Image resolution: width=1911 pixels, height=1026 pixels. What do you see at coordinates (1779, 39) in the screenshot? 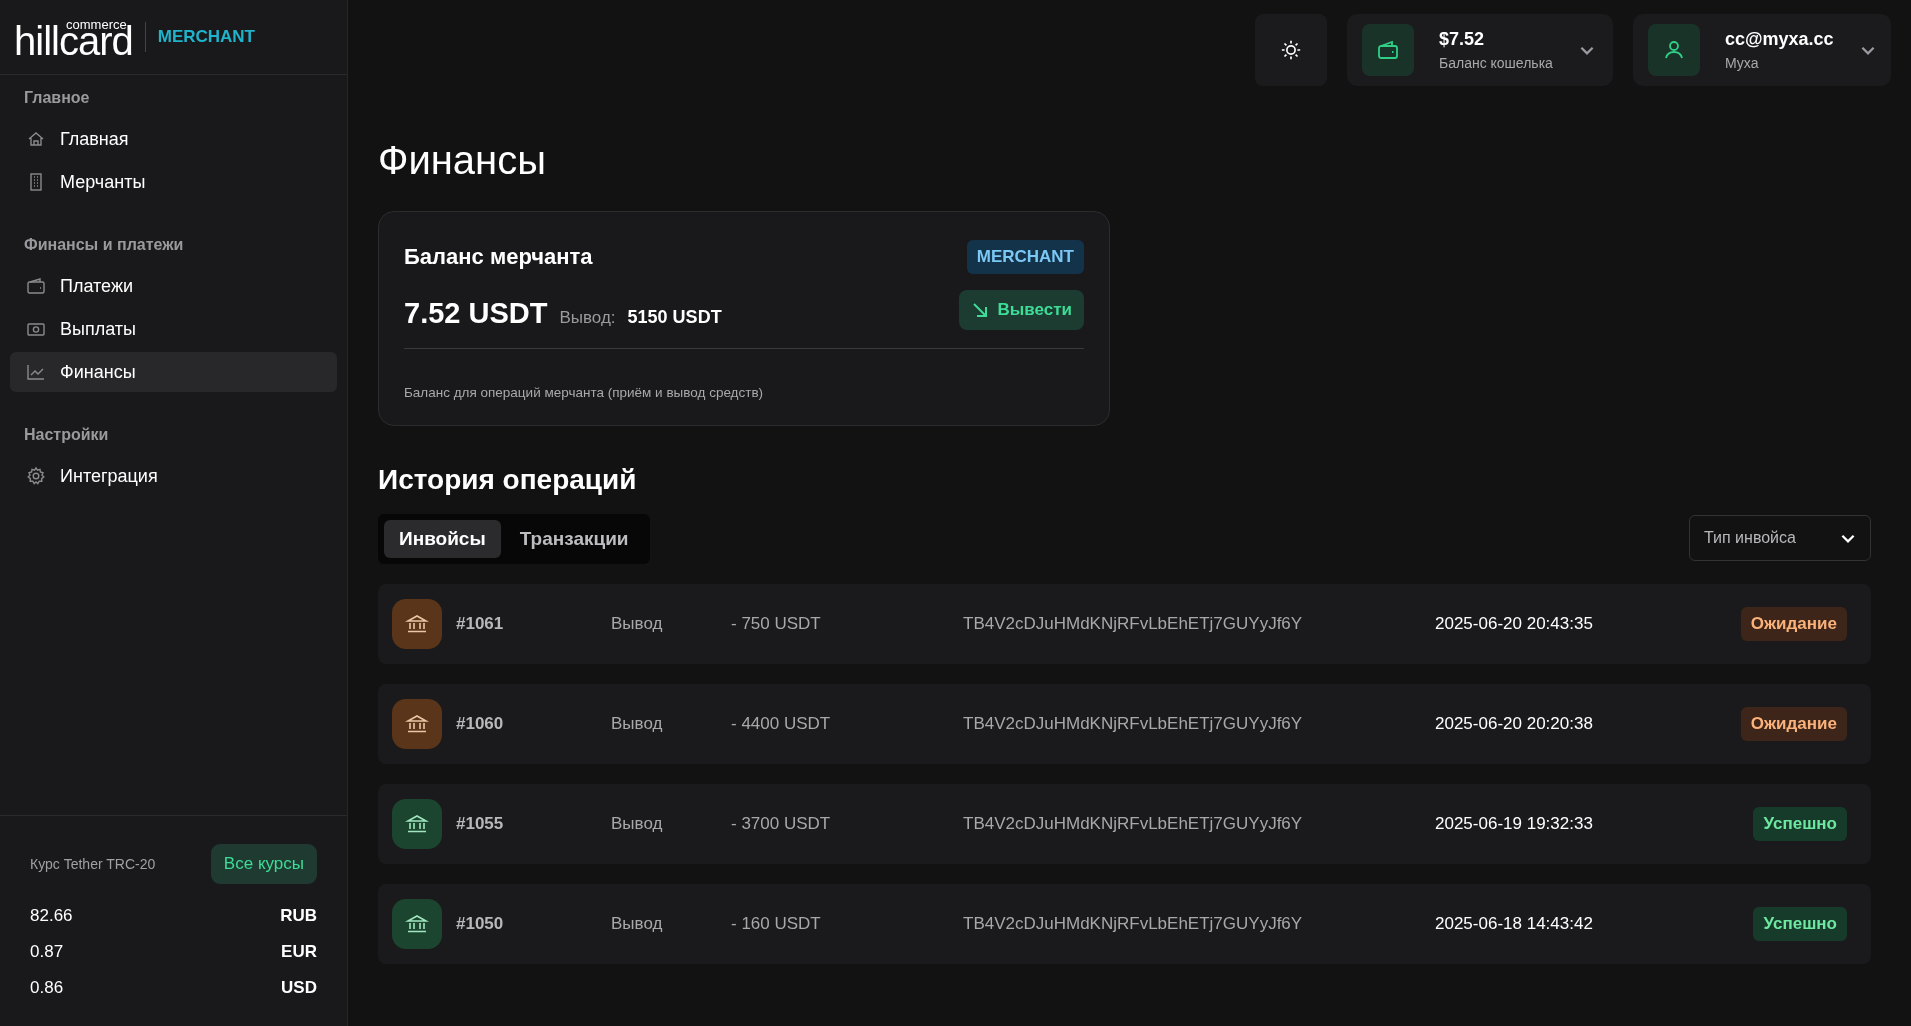
I see `user-email: cc@myxa.cc` at bounding box center [1779, 39].